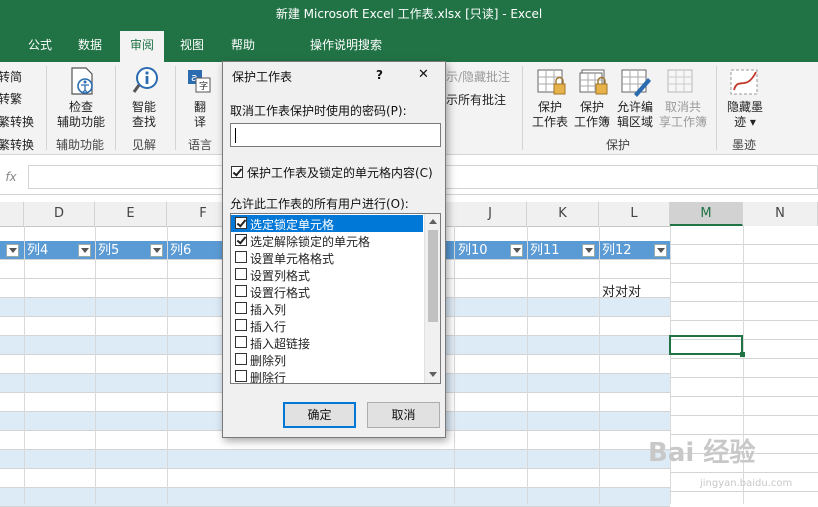 The image size is (818, 507). I want to click on convert-traditional: 转繁, so click(11, 98).